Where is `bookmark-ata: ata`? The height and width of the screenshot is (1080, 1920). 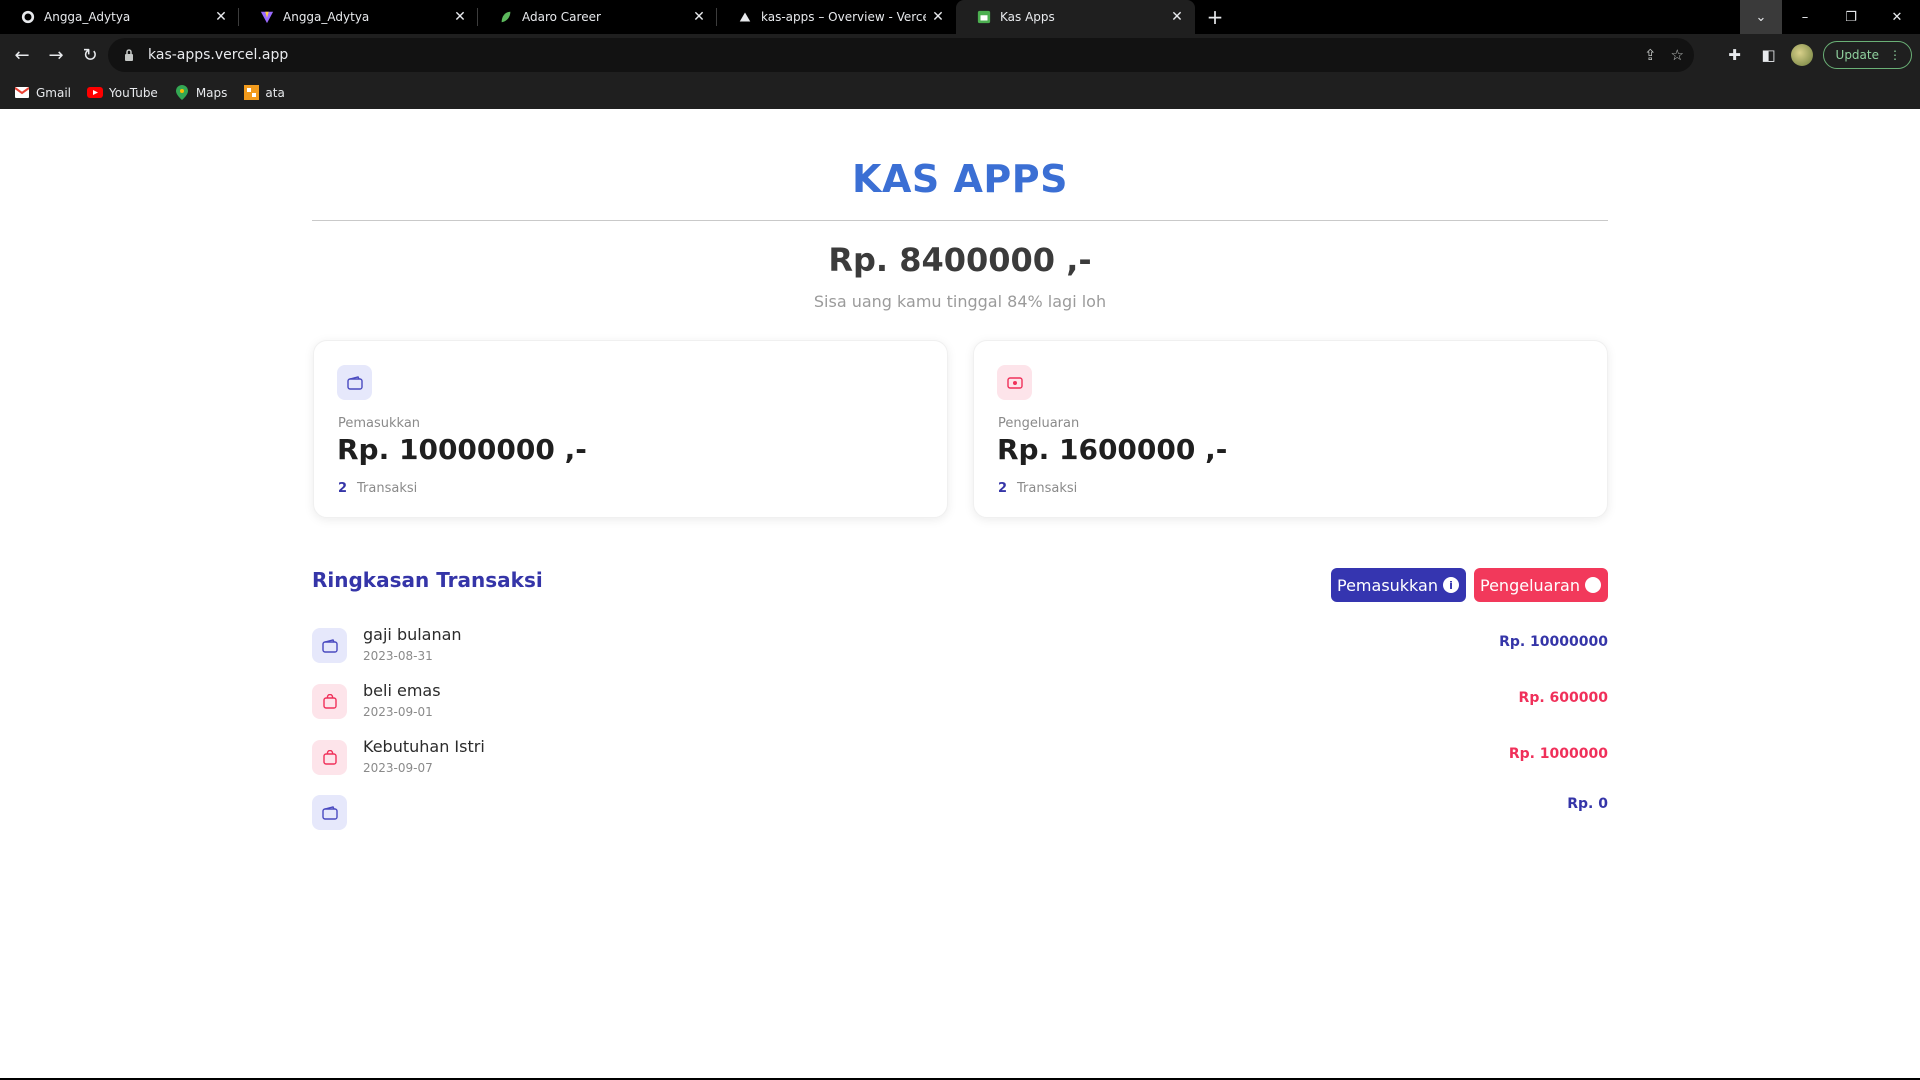
bookmark-ata: ata is located at coordinates (264, 93).